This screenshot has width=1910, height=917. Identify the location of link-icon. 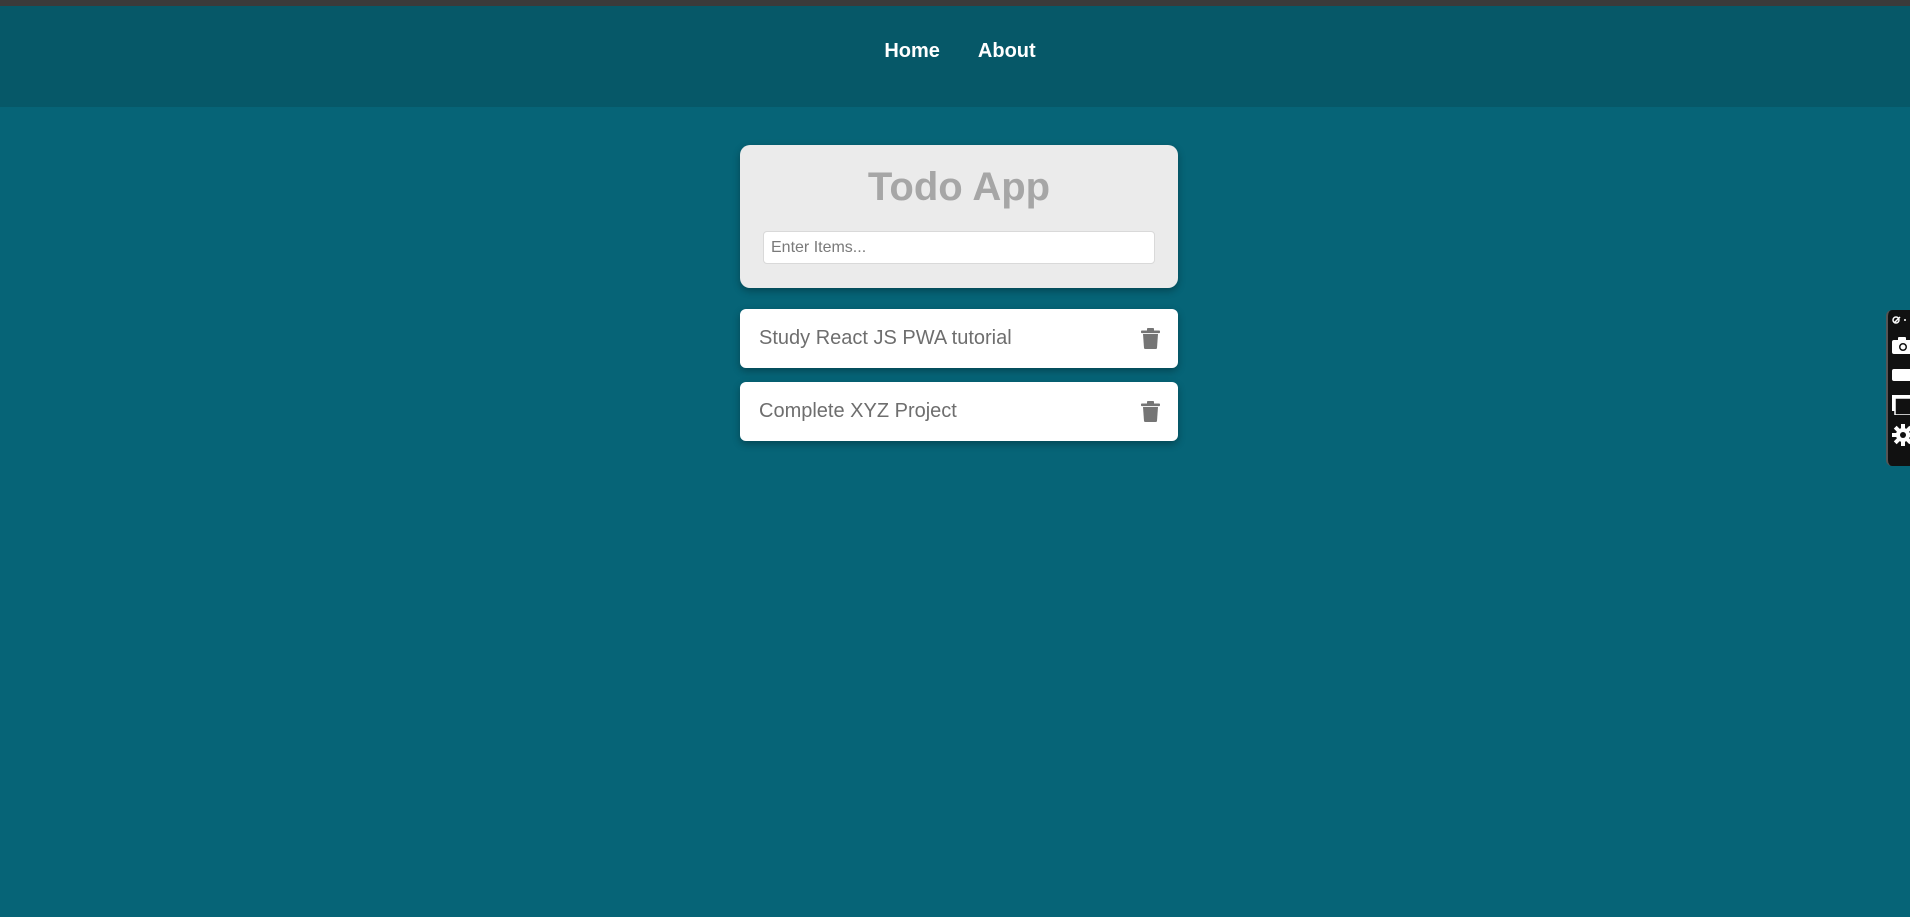
(1901, 320).